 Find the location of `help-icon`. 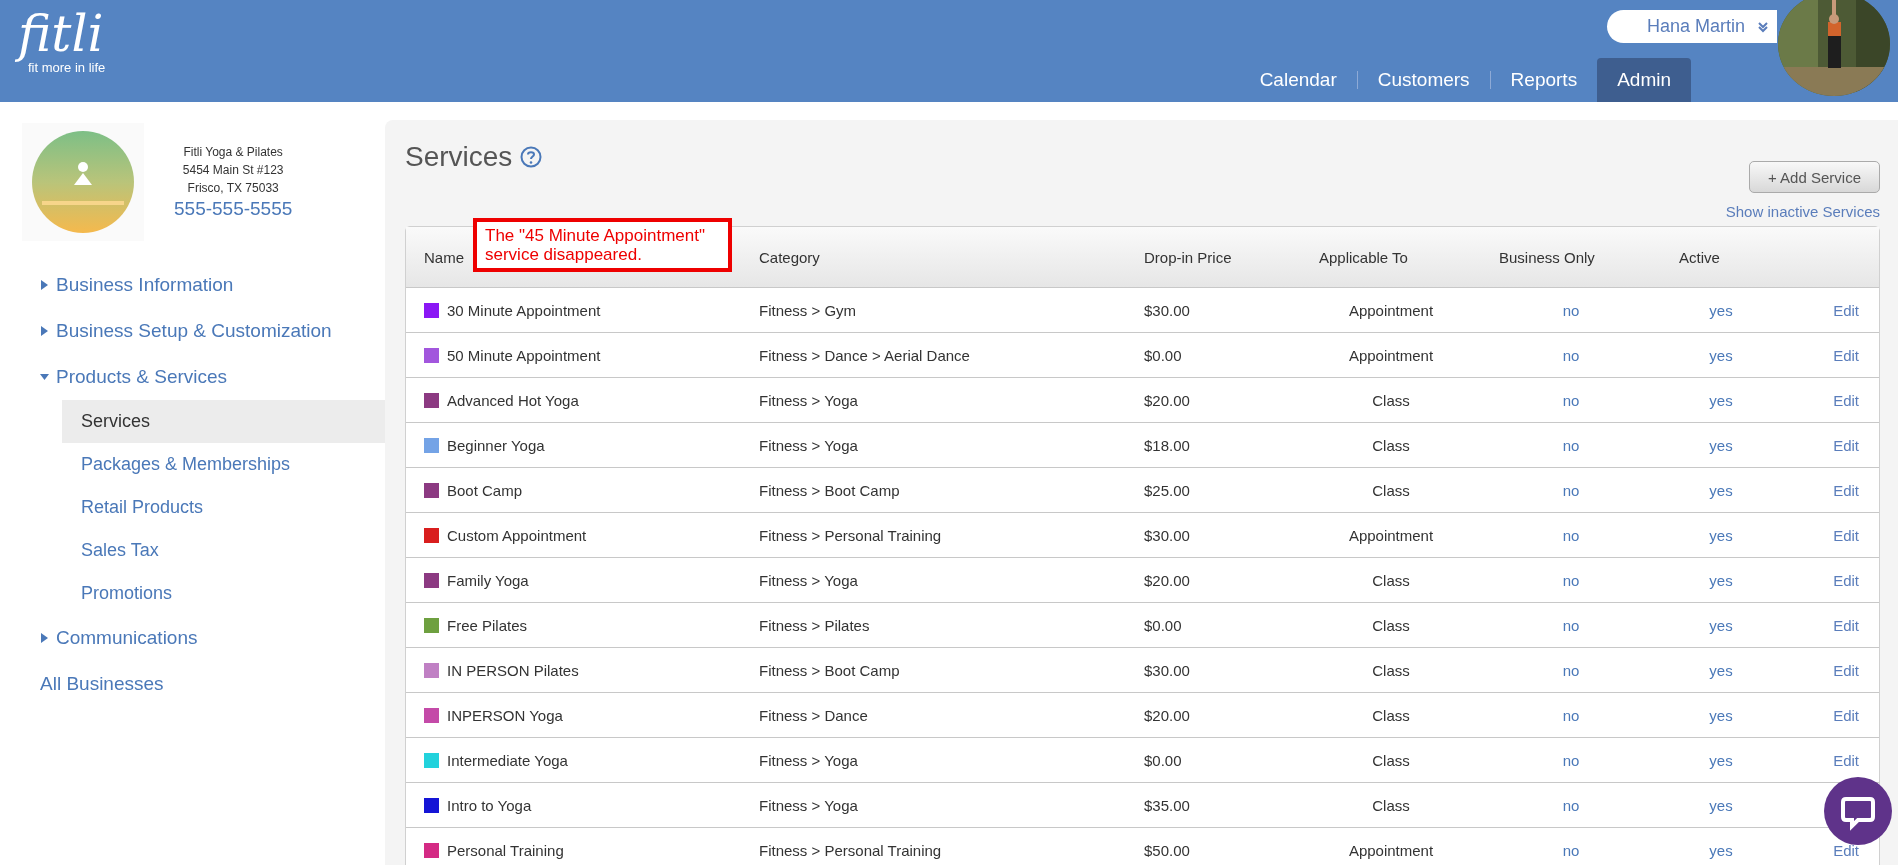

help-icon is located at coordinates (531, 157).